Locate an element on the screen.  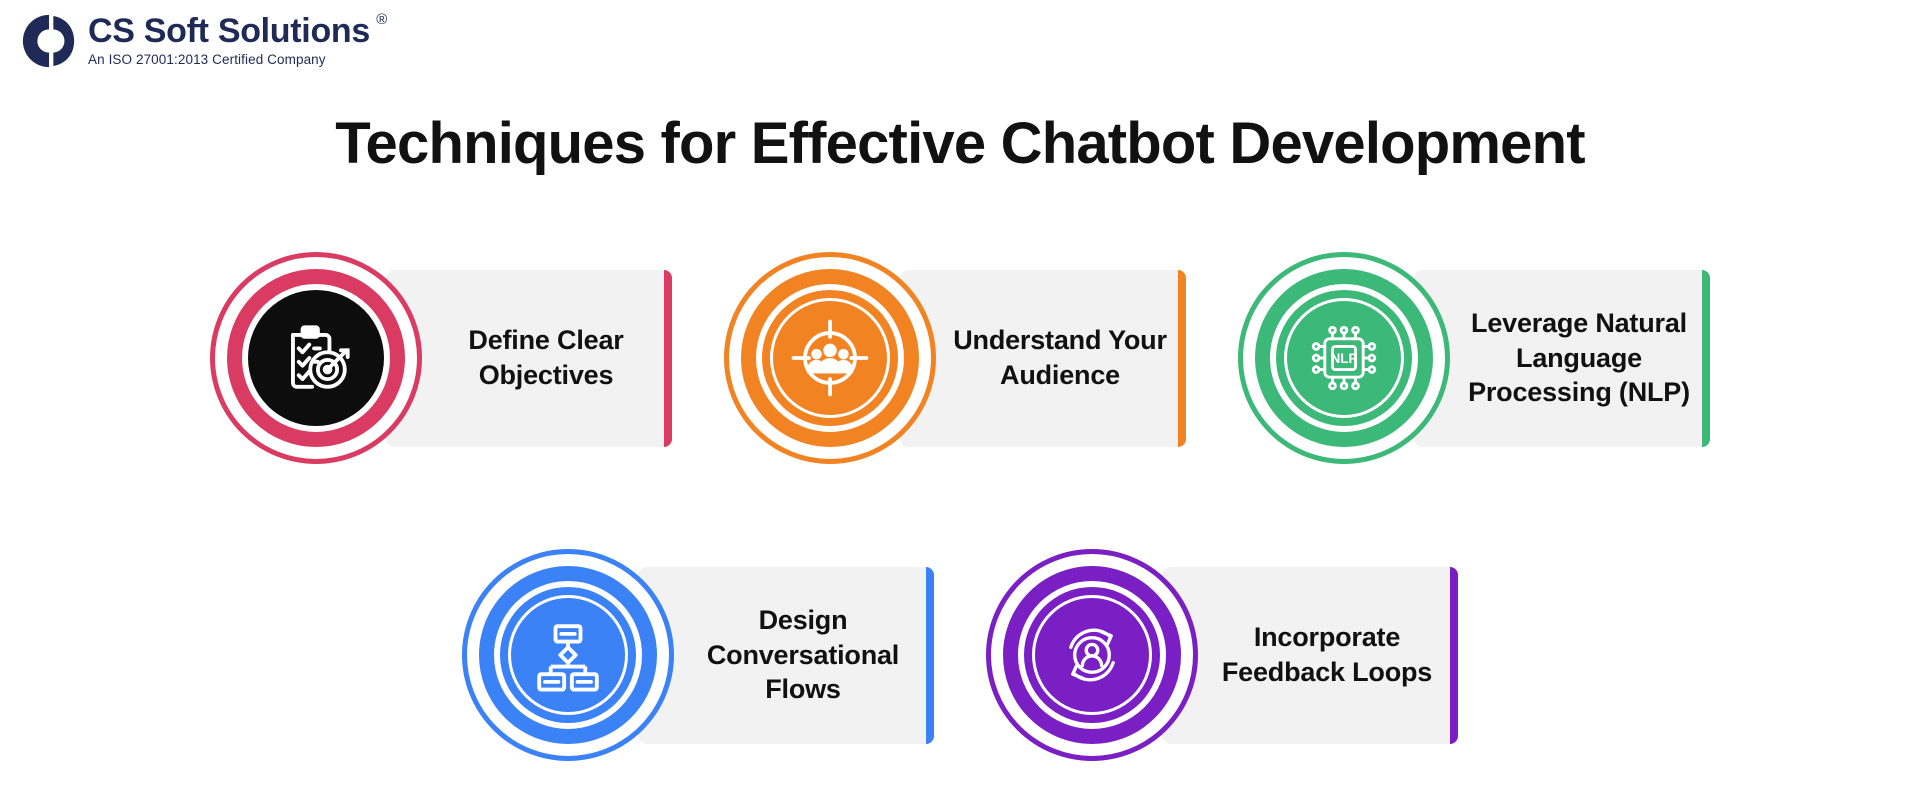
clipboard-target-icon is located at coordinates (320, 357).